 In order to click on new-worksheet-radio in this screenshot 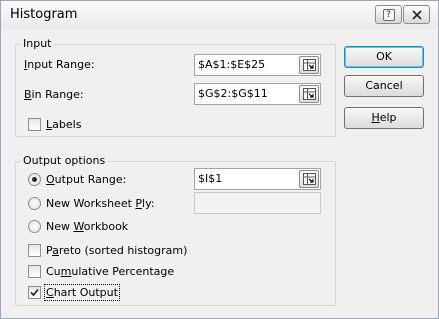, I will do `click(34, 203)`.